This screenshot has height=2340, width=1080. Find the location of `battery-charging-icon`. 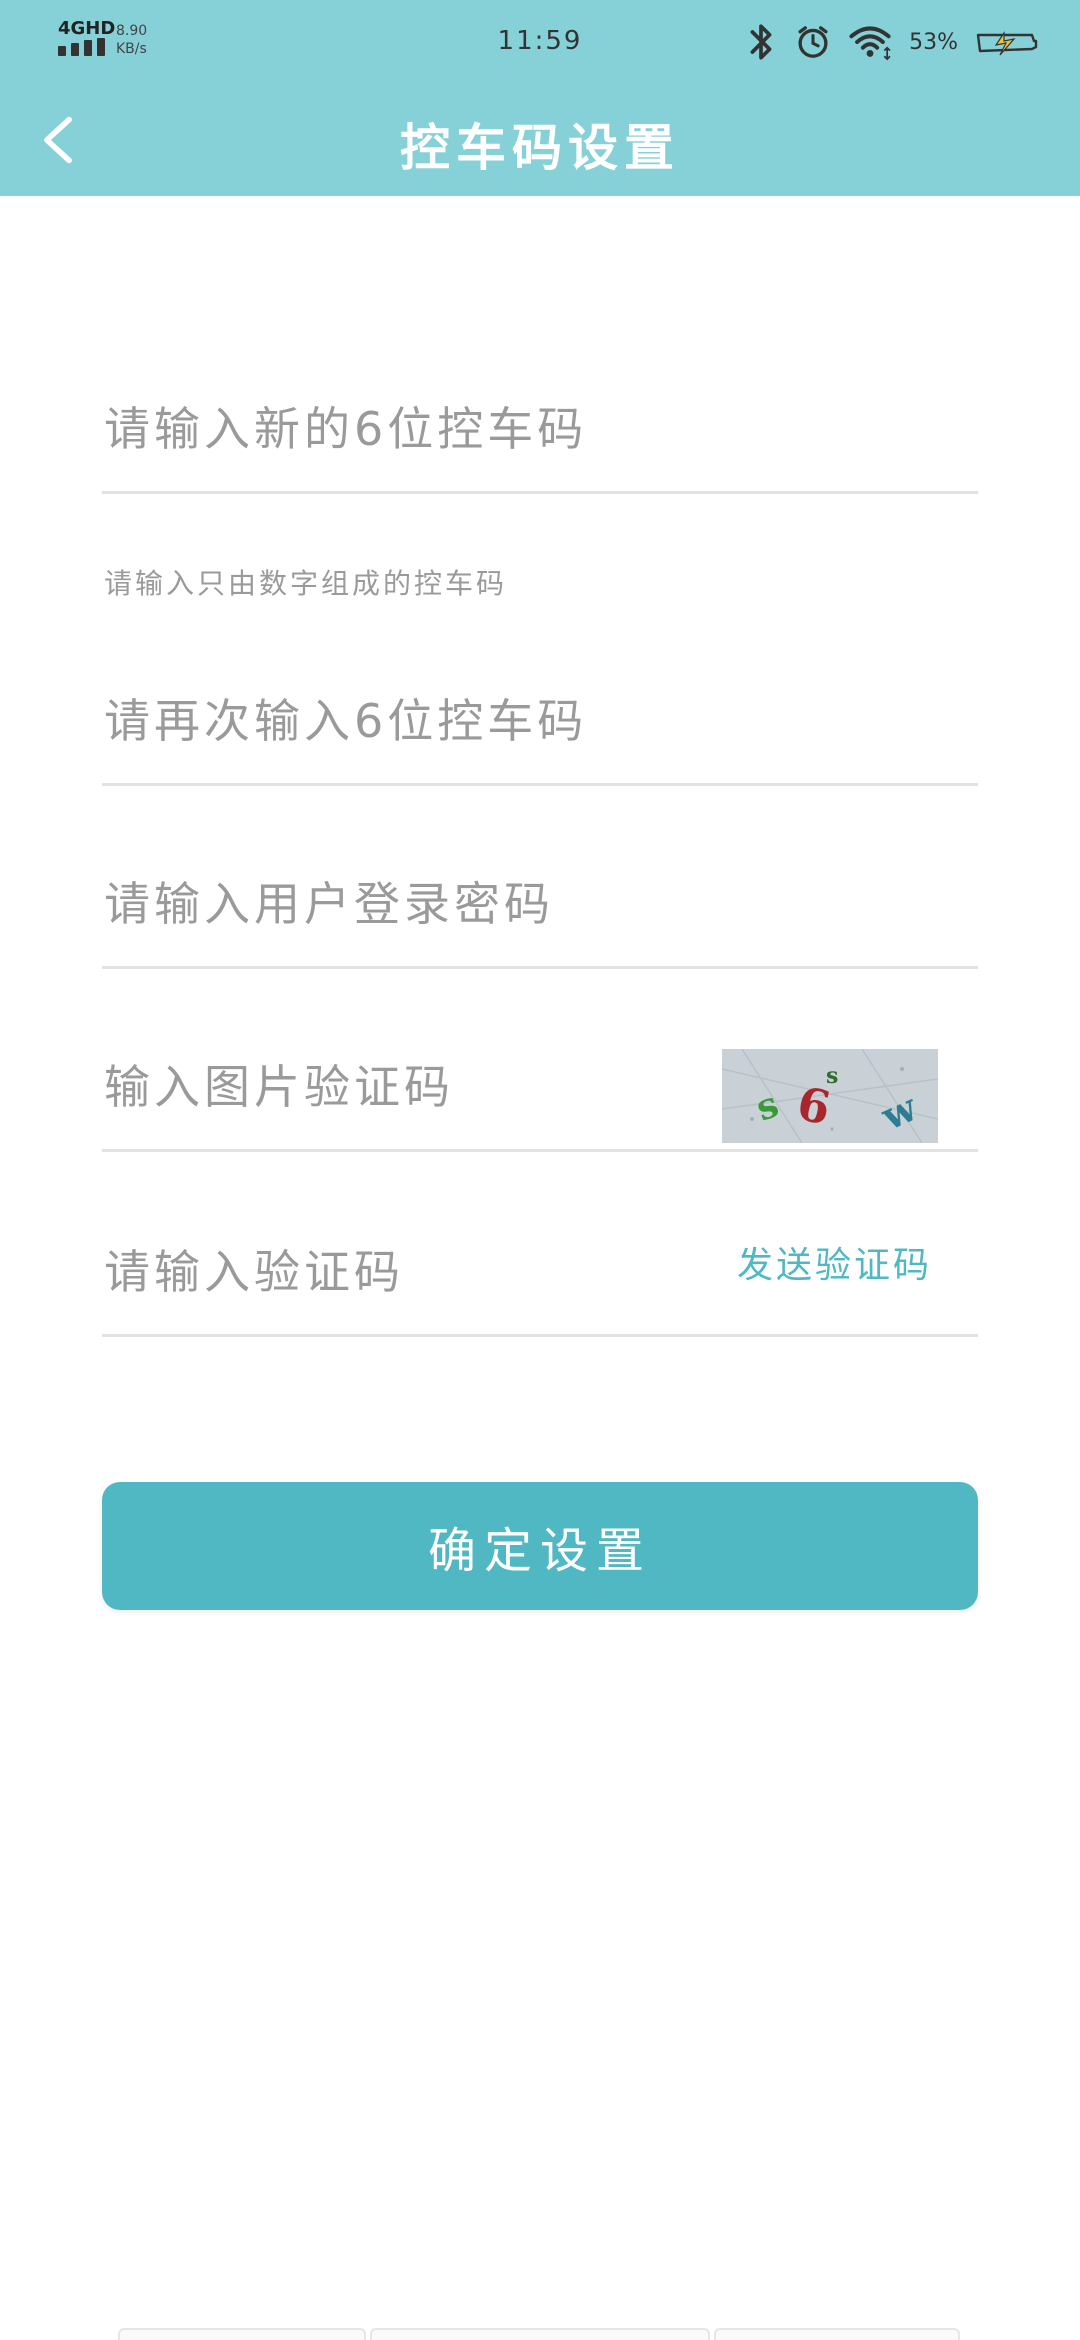

battery-charging-icon is located at coordinates (1007, 43).